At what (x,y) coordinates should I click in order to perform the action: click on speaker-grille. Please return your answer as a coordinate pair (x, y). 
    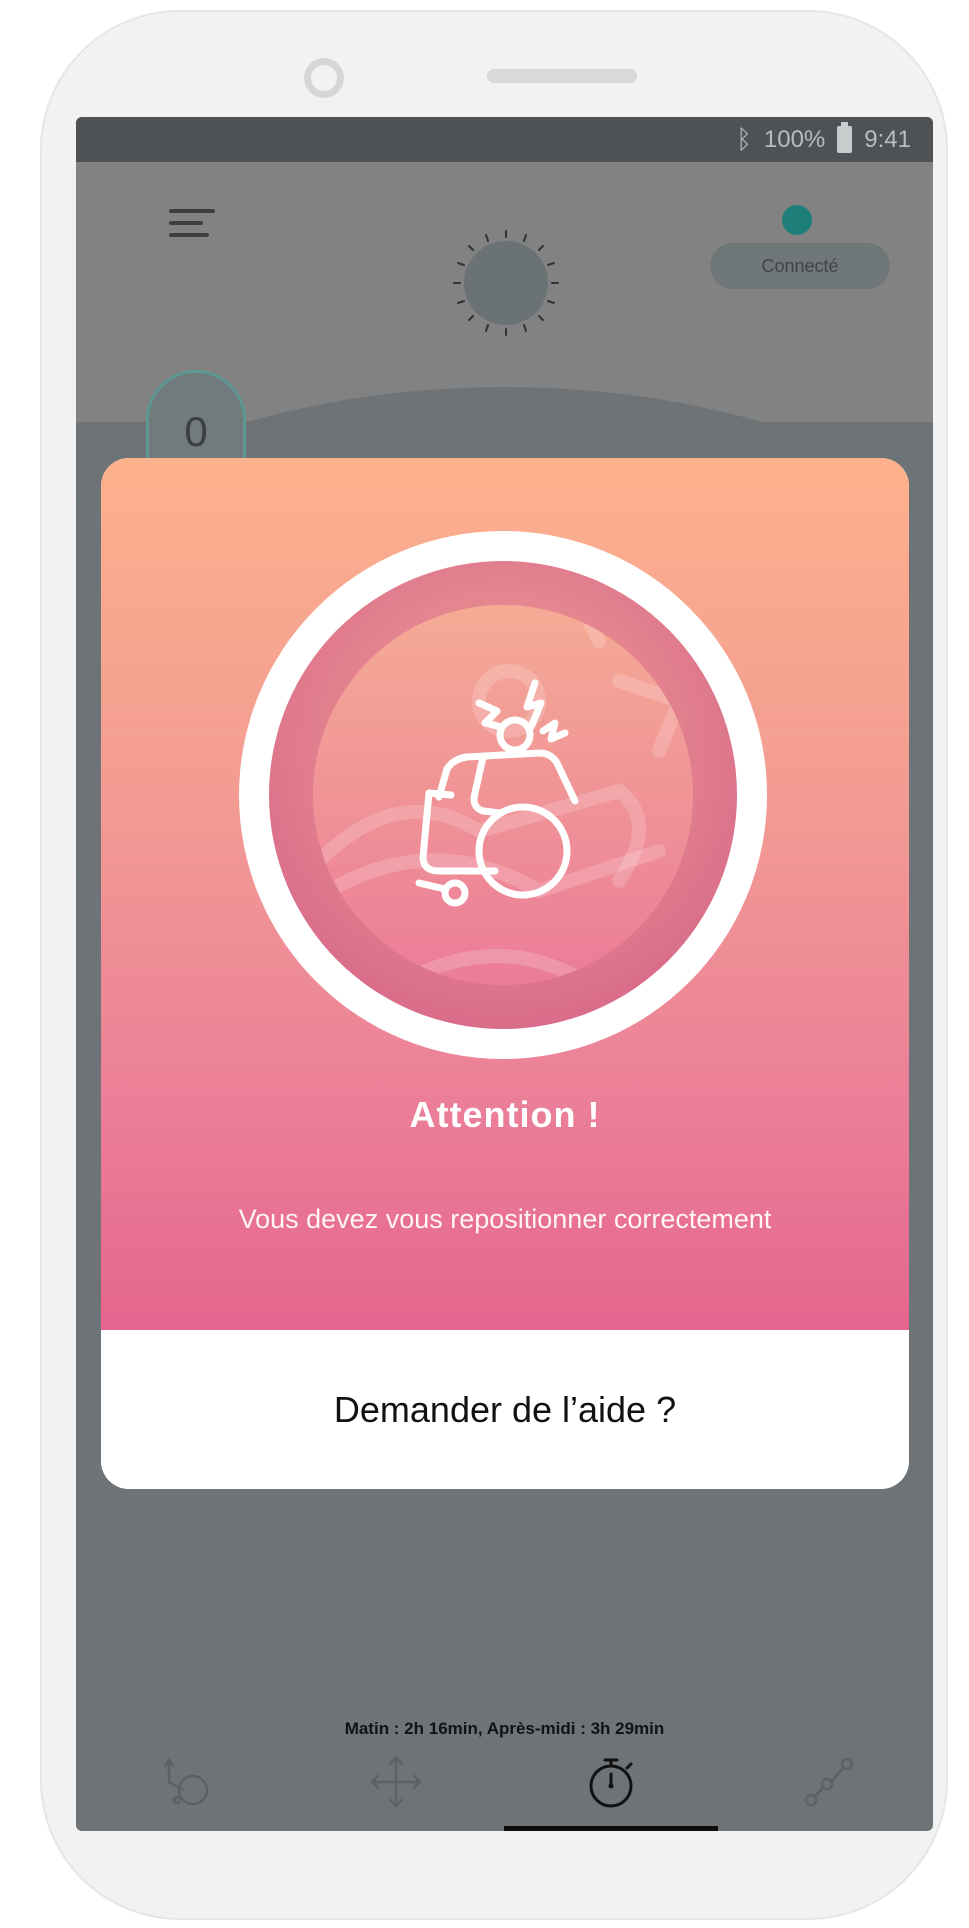
    Looking at the image, I should click on (562, 76).